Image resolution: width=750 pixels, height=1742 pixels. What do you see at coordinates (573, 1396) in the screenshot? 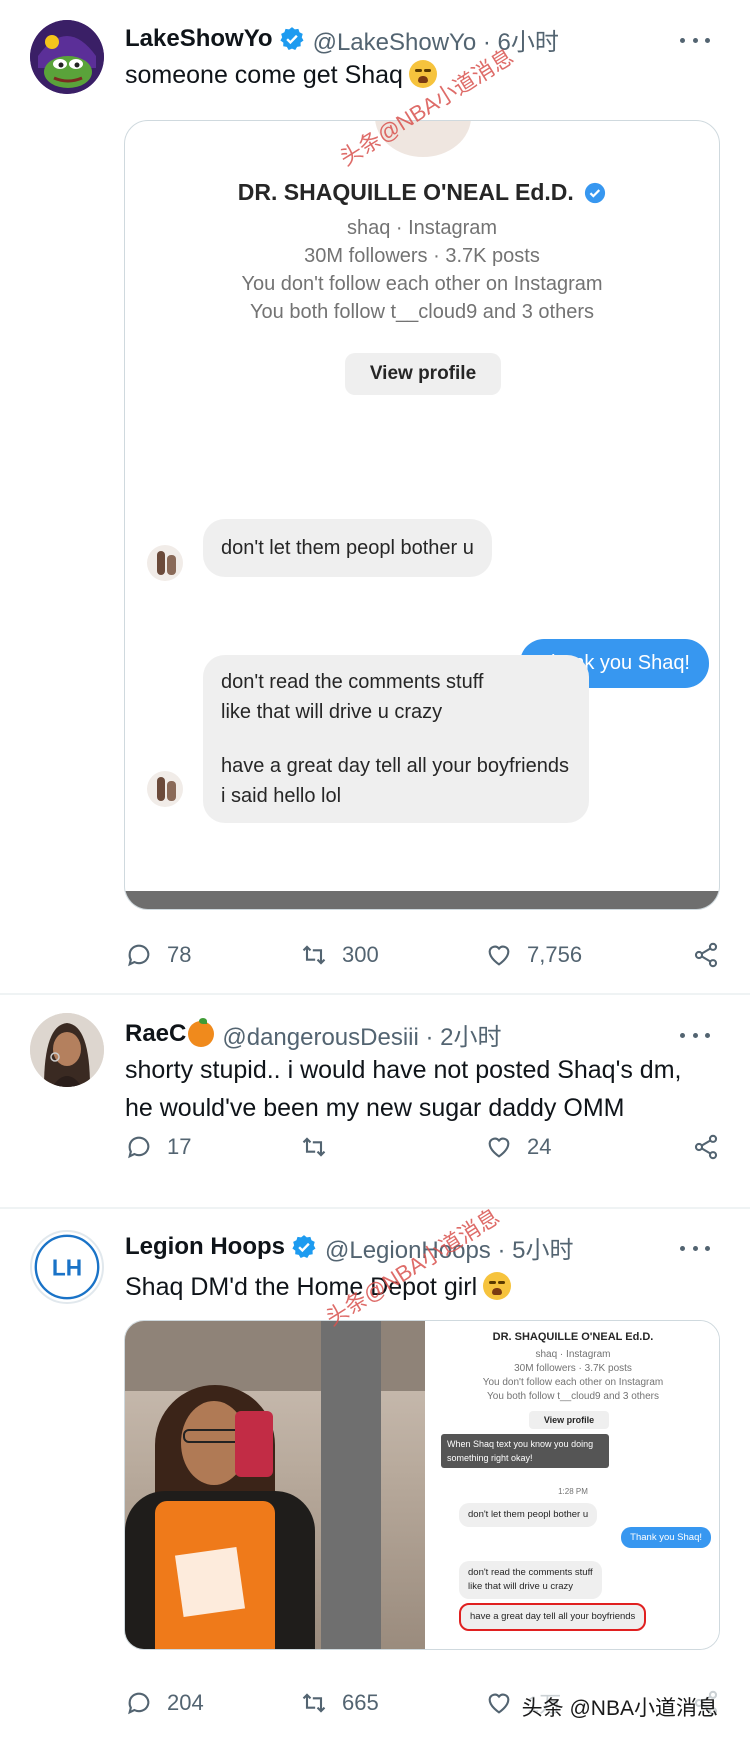
I see `shot-mutual: You both follow t__cloud9 and 3 others` at bounding box center [573, 1396].